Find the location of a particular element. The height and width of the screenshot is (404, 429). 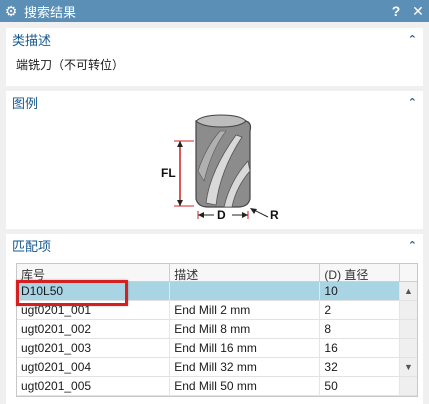

cell-description: End Mill 16 mm is located at coordinates (245, 348).